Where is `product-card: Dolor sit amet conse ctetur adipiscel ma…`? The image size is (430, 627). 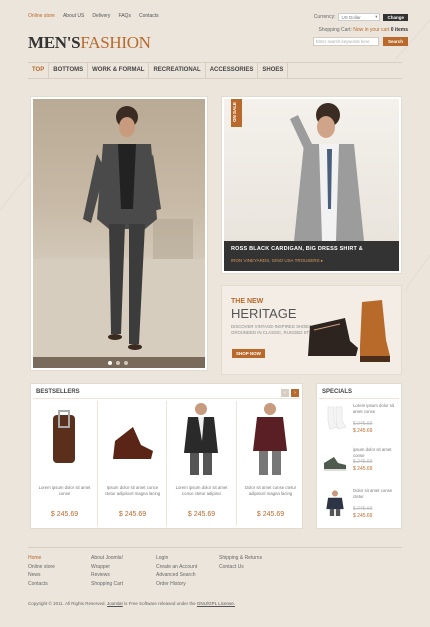 product-card: Dolor sit amet conse ctetur adipiscel ma… is located at coordinates (270, 463).